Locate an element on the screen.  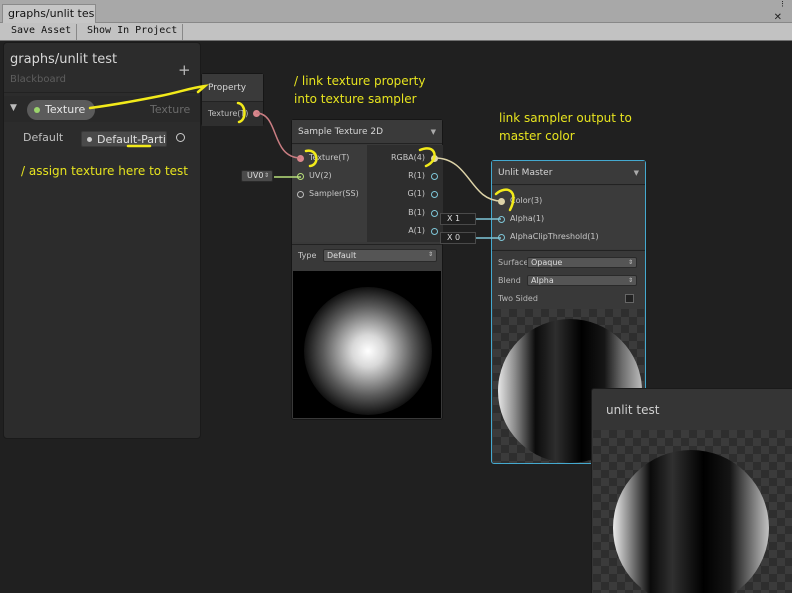
blend-value: Alpha is located at coordinates (542, 280).